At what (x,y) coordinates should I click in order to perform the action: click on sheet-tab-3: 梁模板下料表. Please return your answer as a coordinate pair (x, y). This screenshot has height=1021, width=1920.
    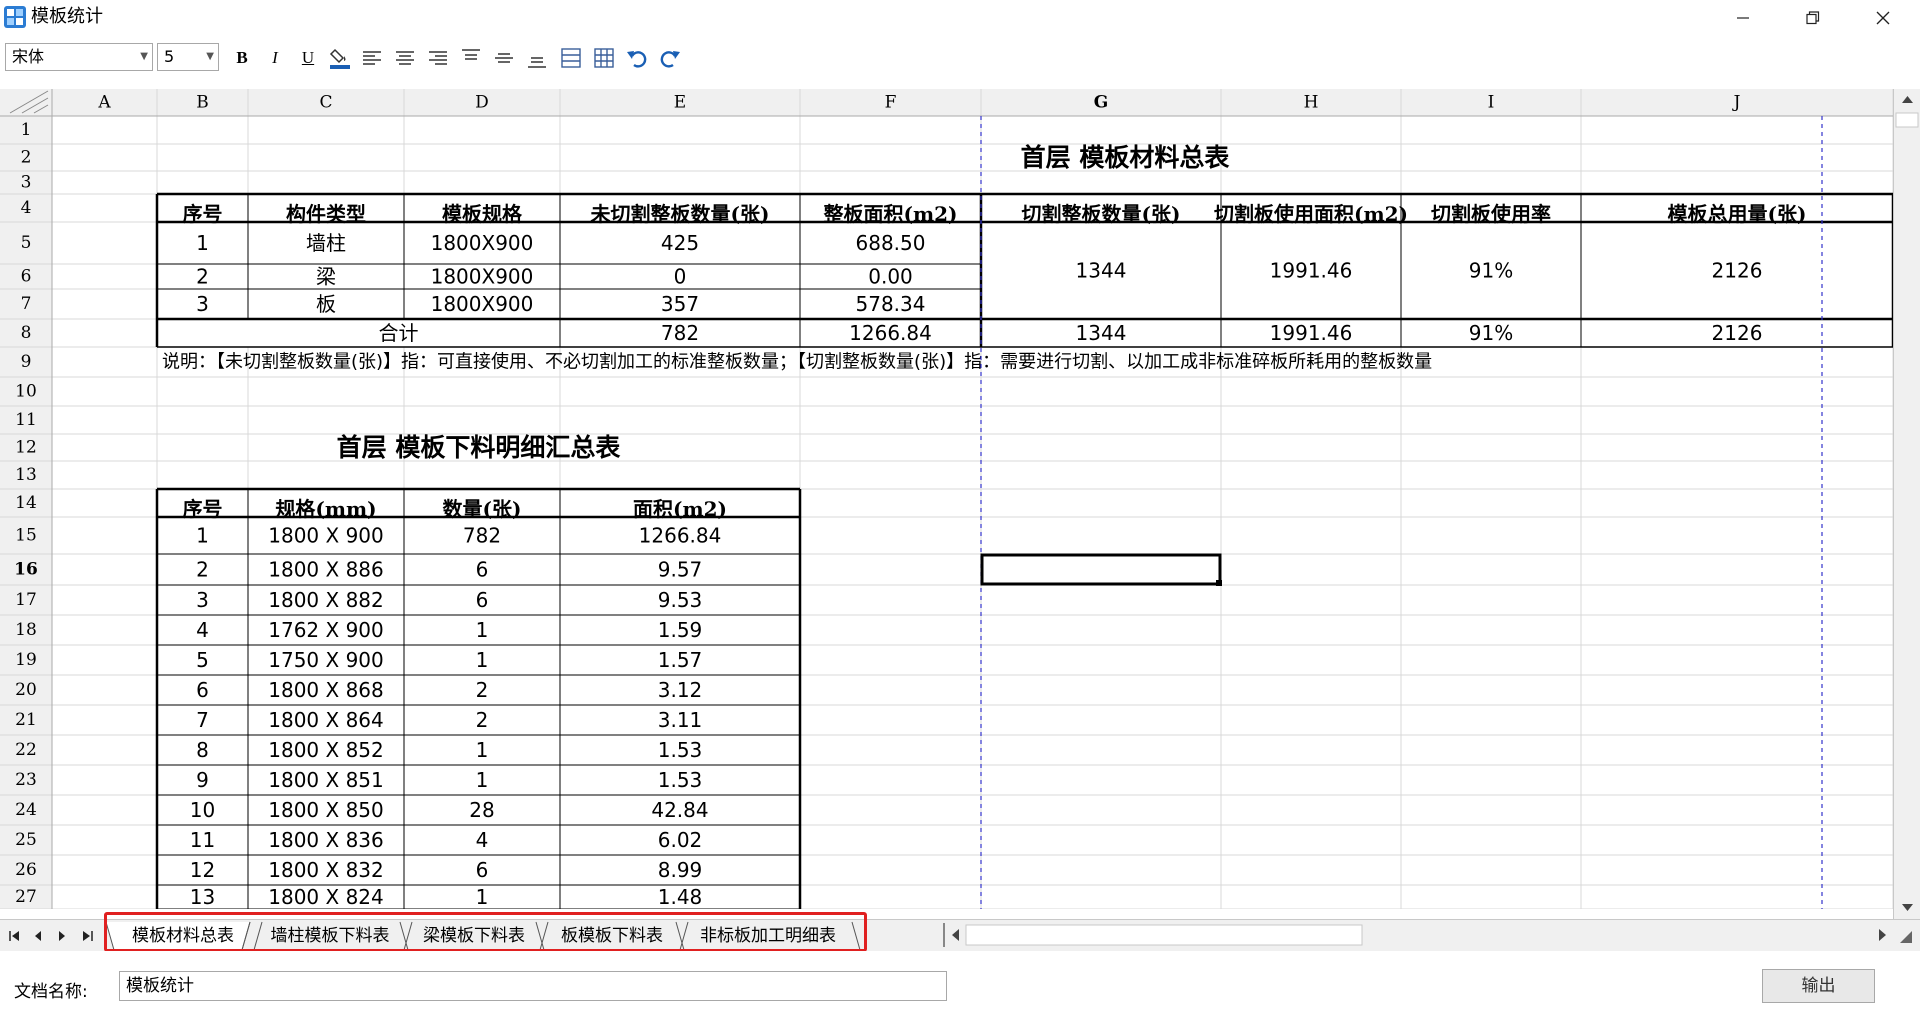
    Looking at the image, I should click on (474, 936).